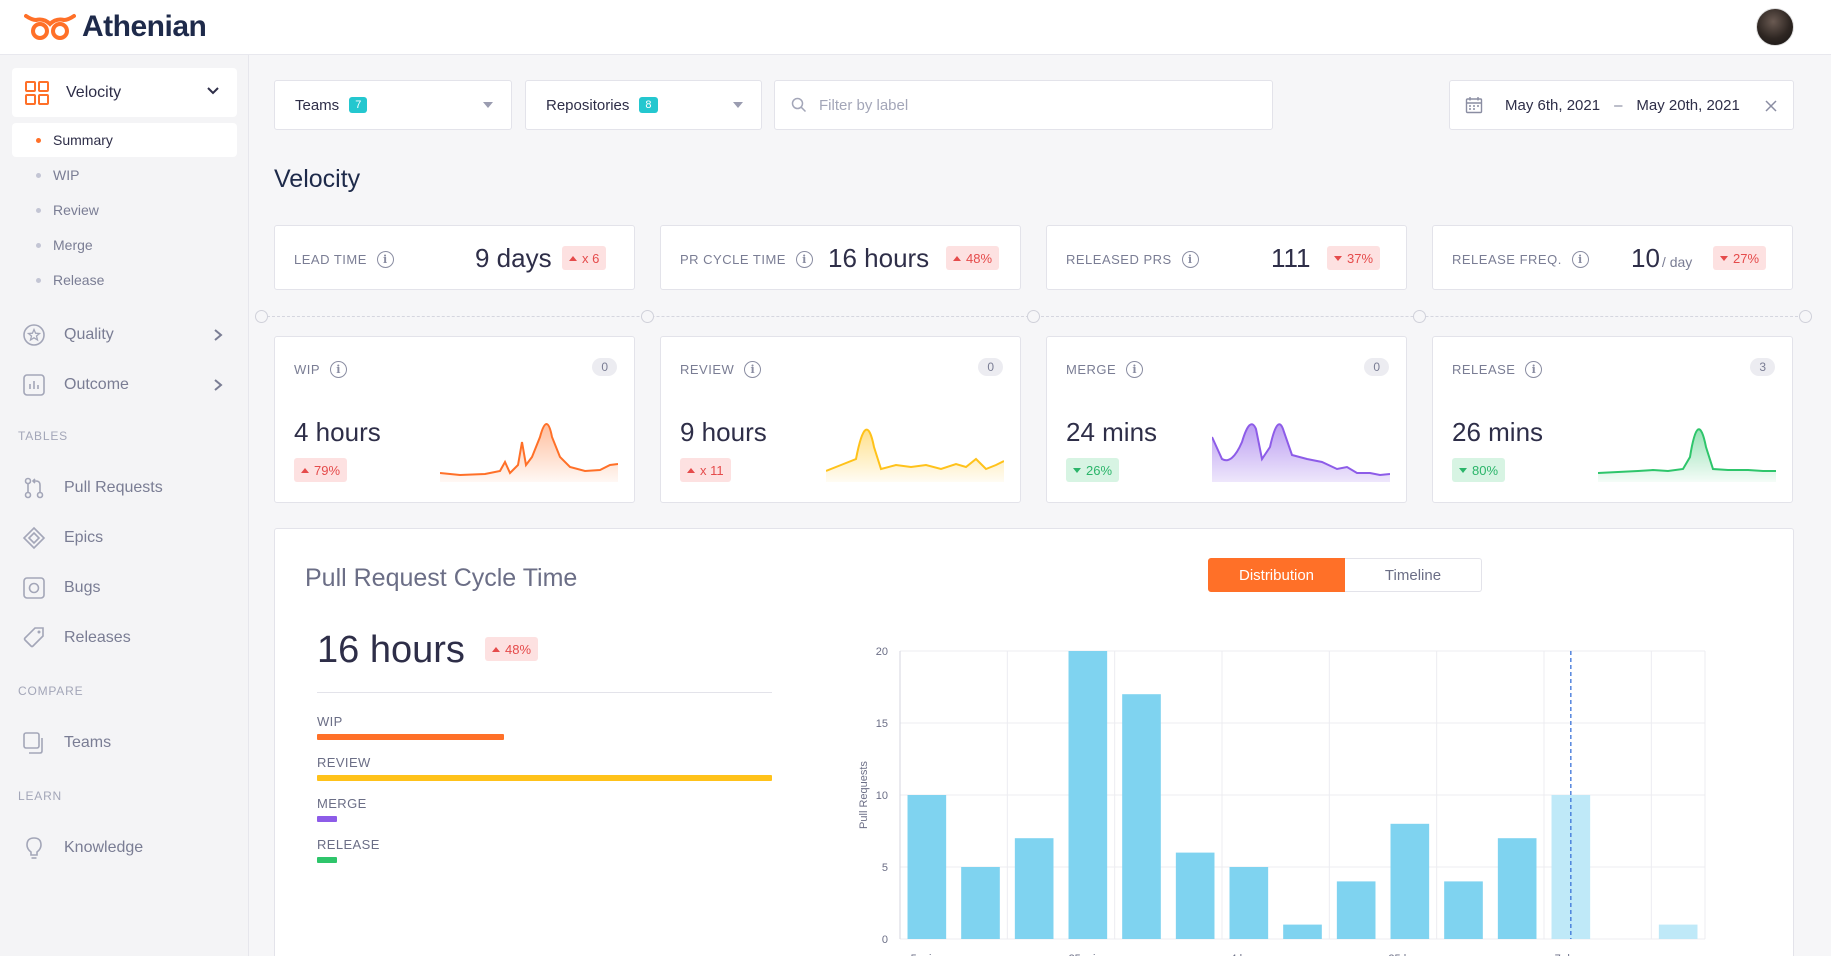 The height and width of the screenshot is (956, 1831). I want to click on kpi-value: 111, so click(1291, 258).